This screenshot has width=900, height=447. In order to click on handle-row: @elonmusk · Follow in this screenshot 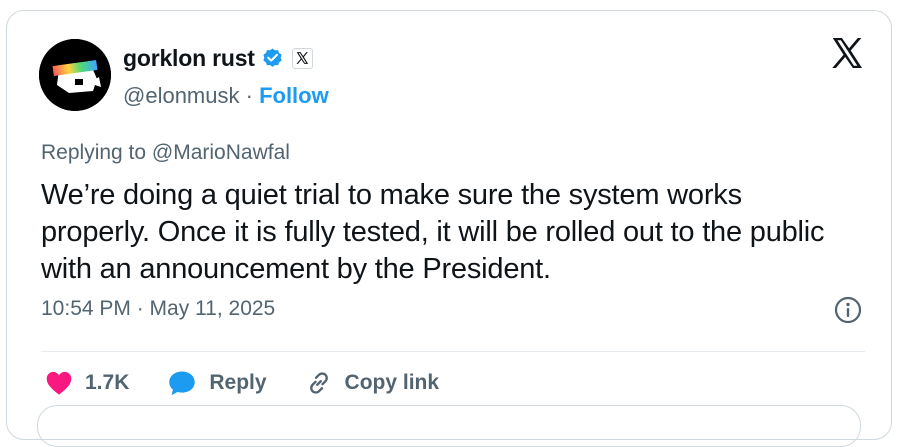, I will do `click(226, 96)`.